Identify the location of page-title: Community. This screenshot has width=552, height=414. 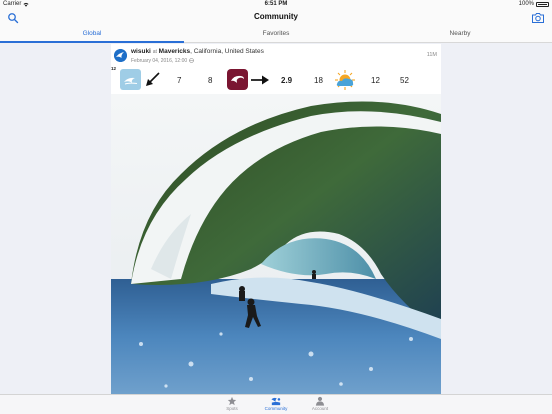
(276, 16).